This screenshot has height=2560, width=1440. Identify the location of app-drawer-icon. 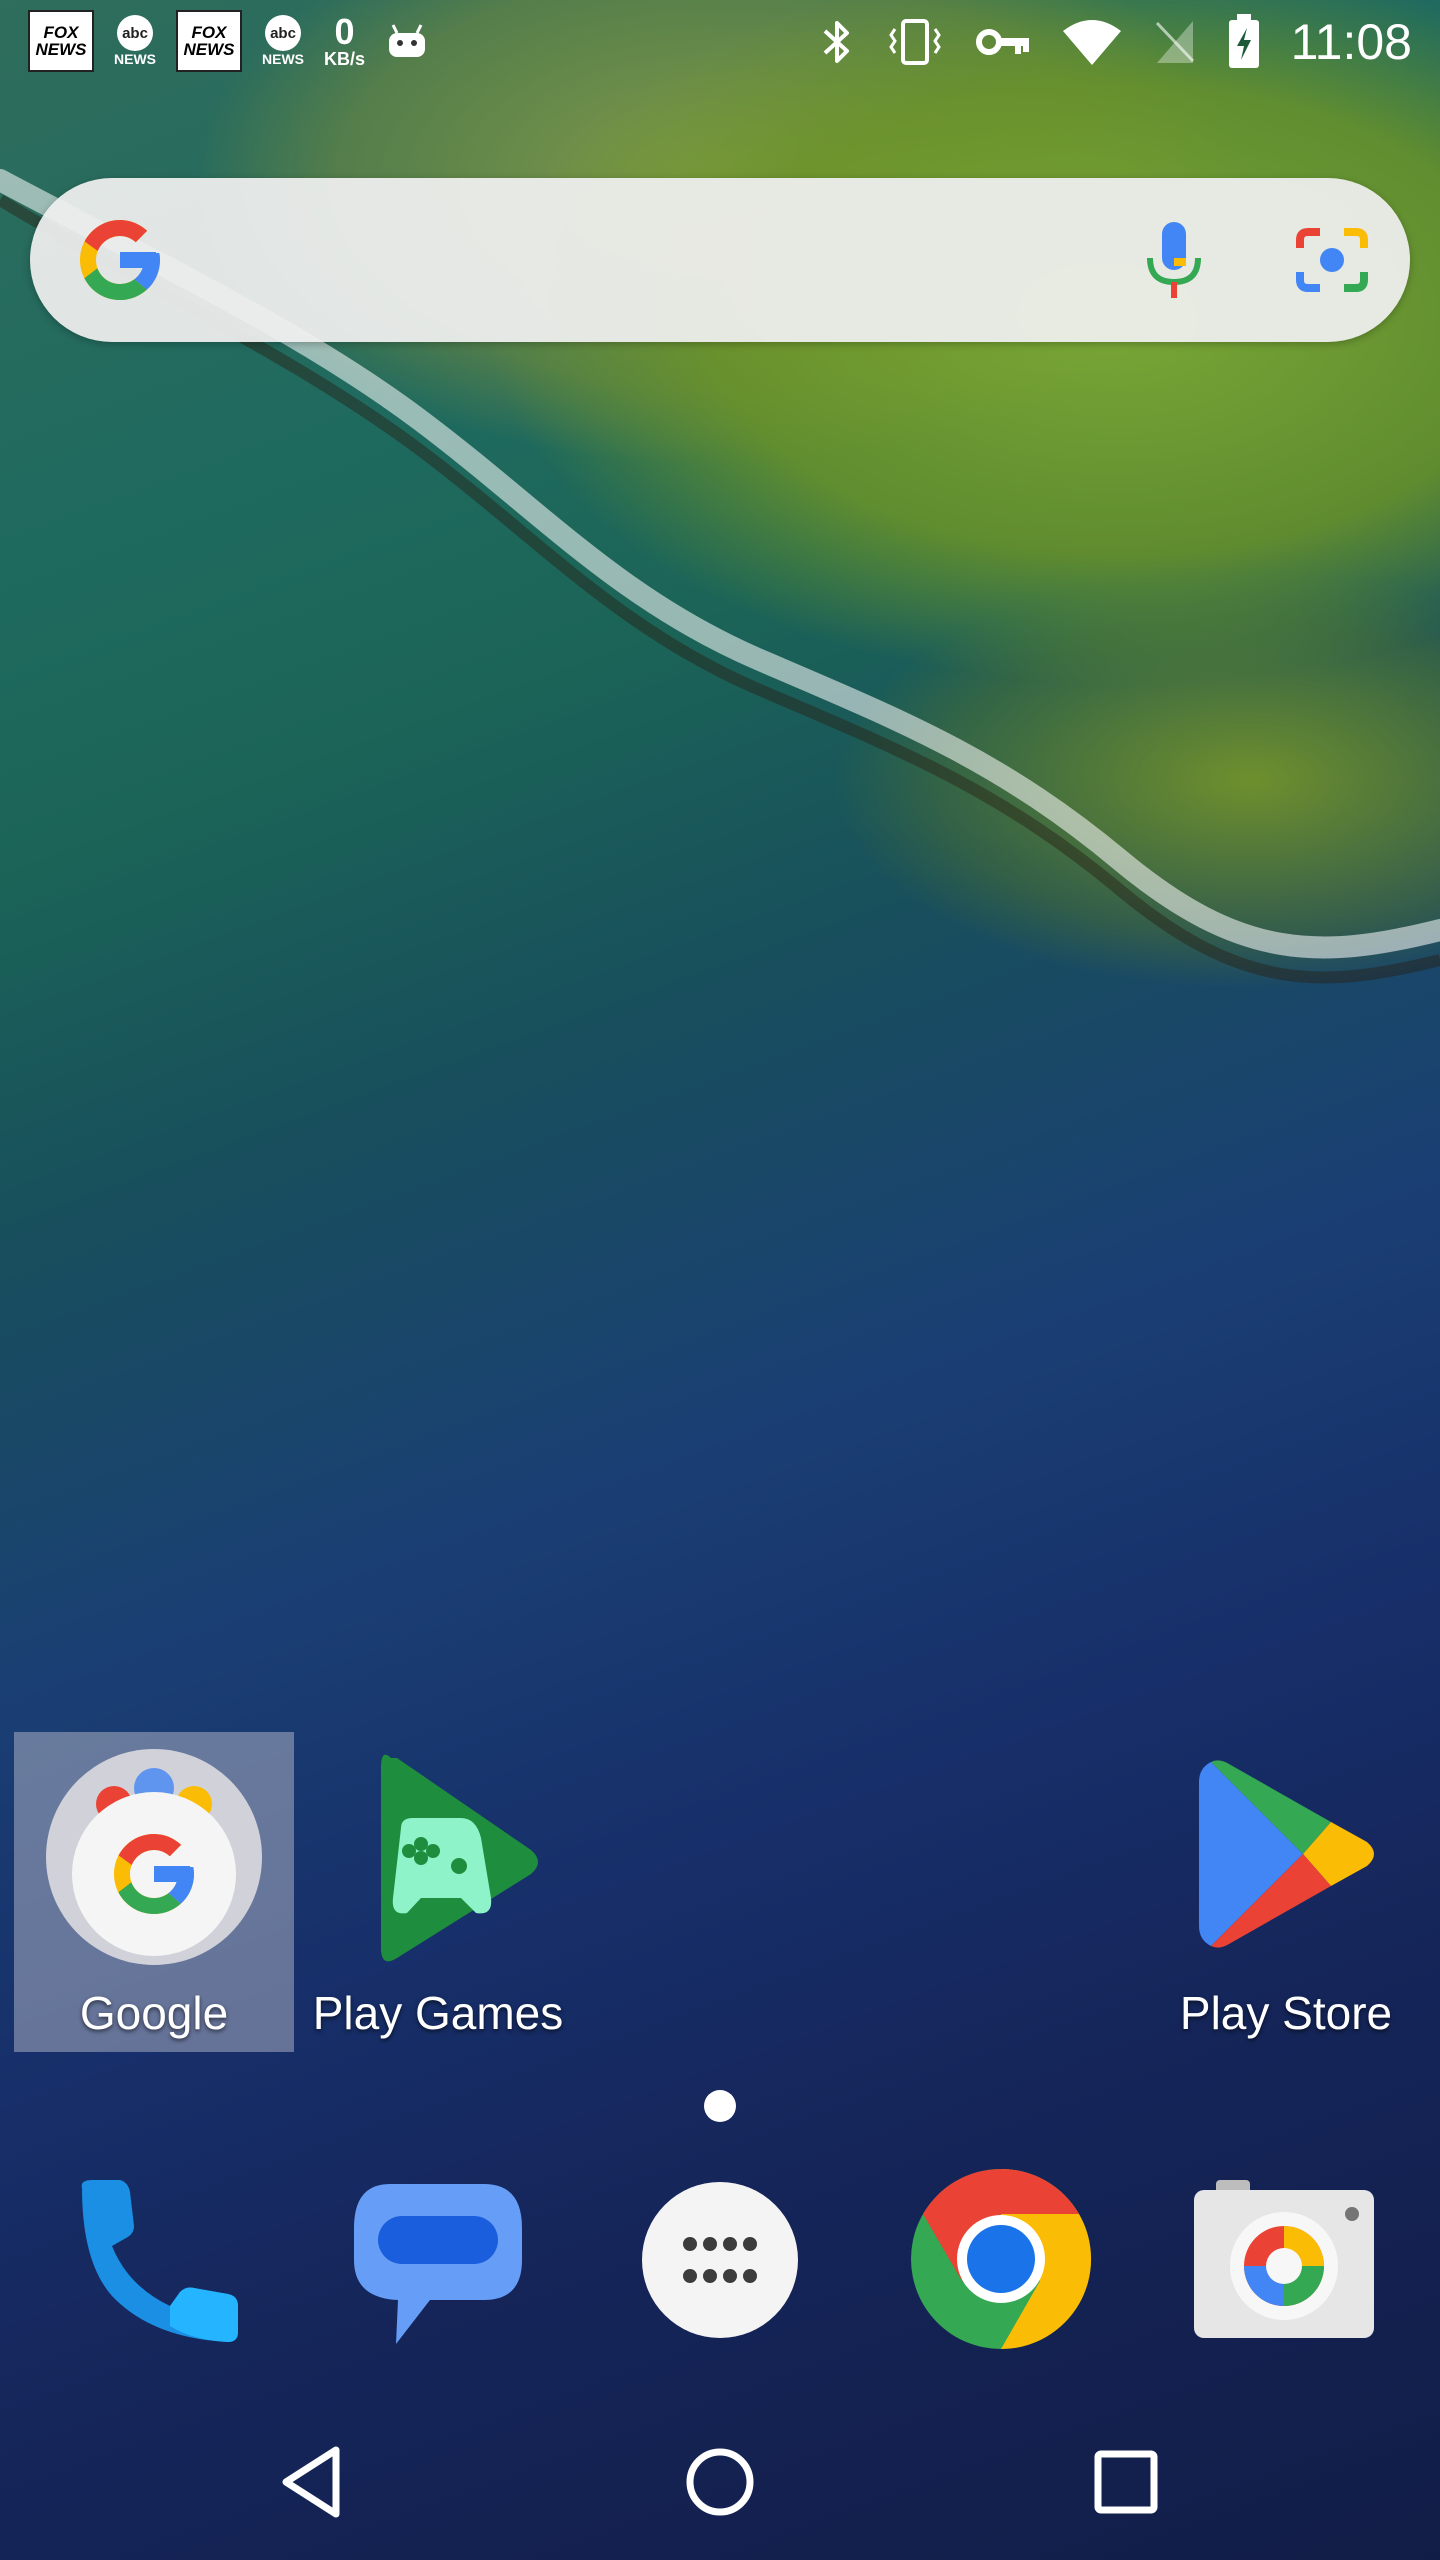
(720, 2260).